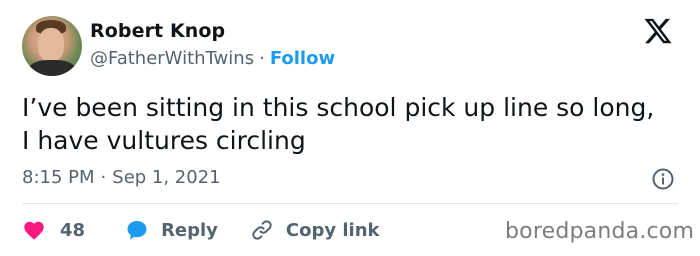 The height and width of the screenshot is (256, 700). I want to click on link-icon, so click(262, 230).